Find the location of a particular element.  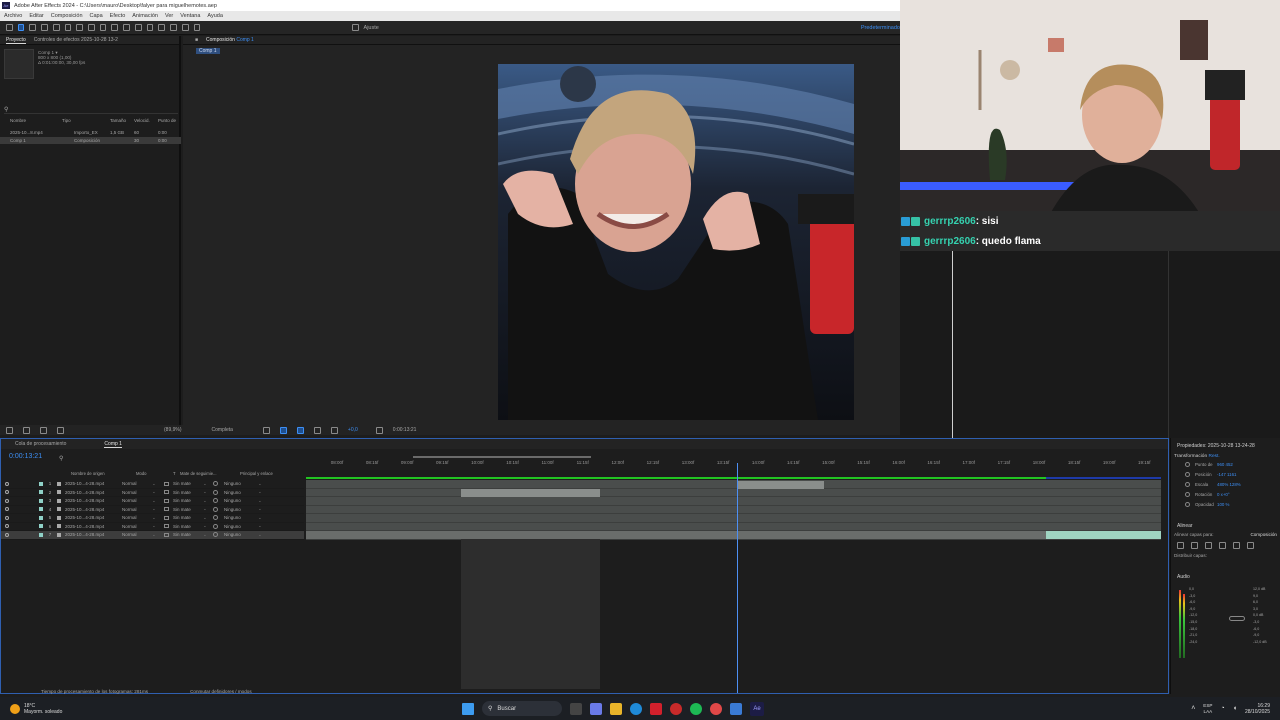

file-explorer-icon is located at coordinates (616, 708).